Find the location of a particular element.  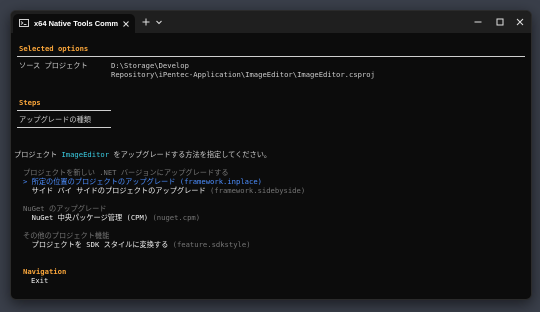

source-project-label: ソース プロジェクト is located at coordinates (53, 65).